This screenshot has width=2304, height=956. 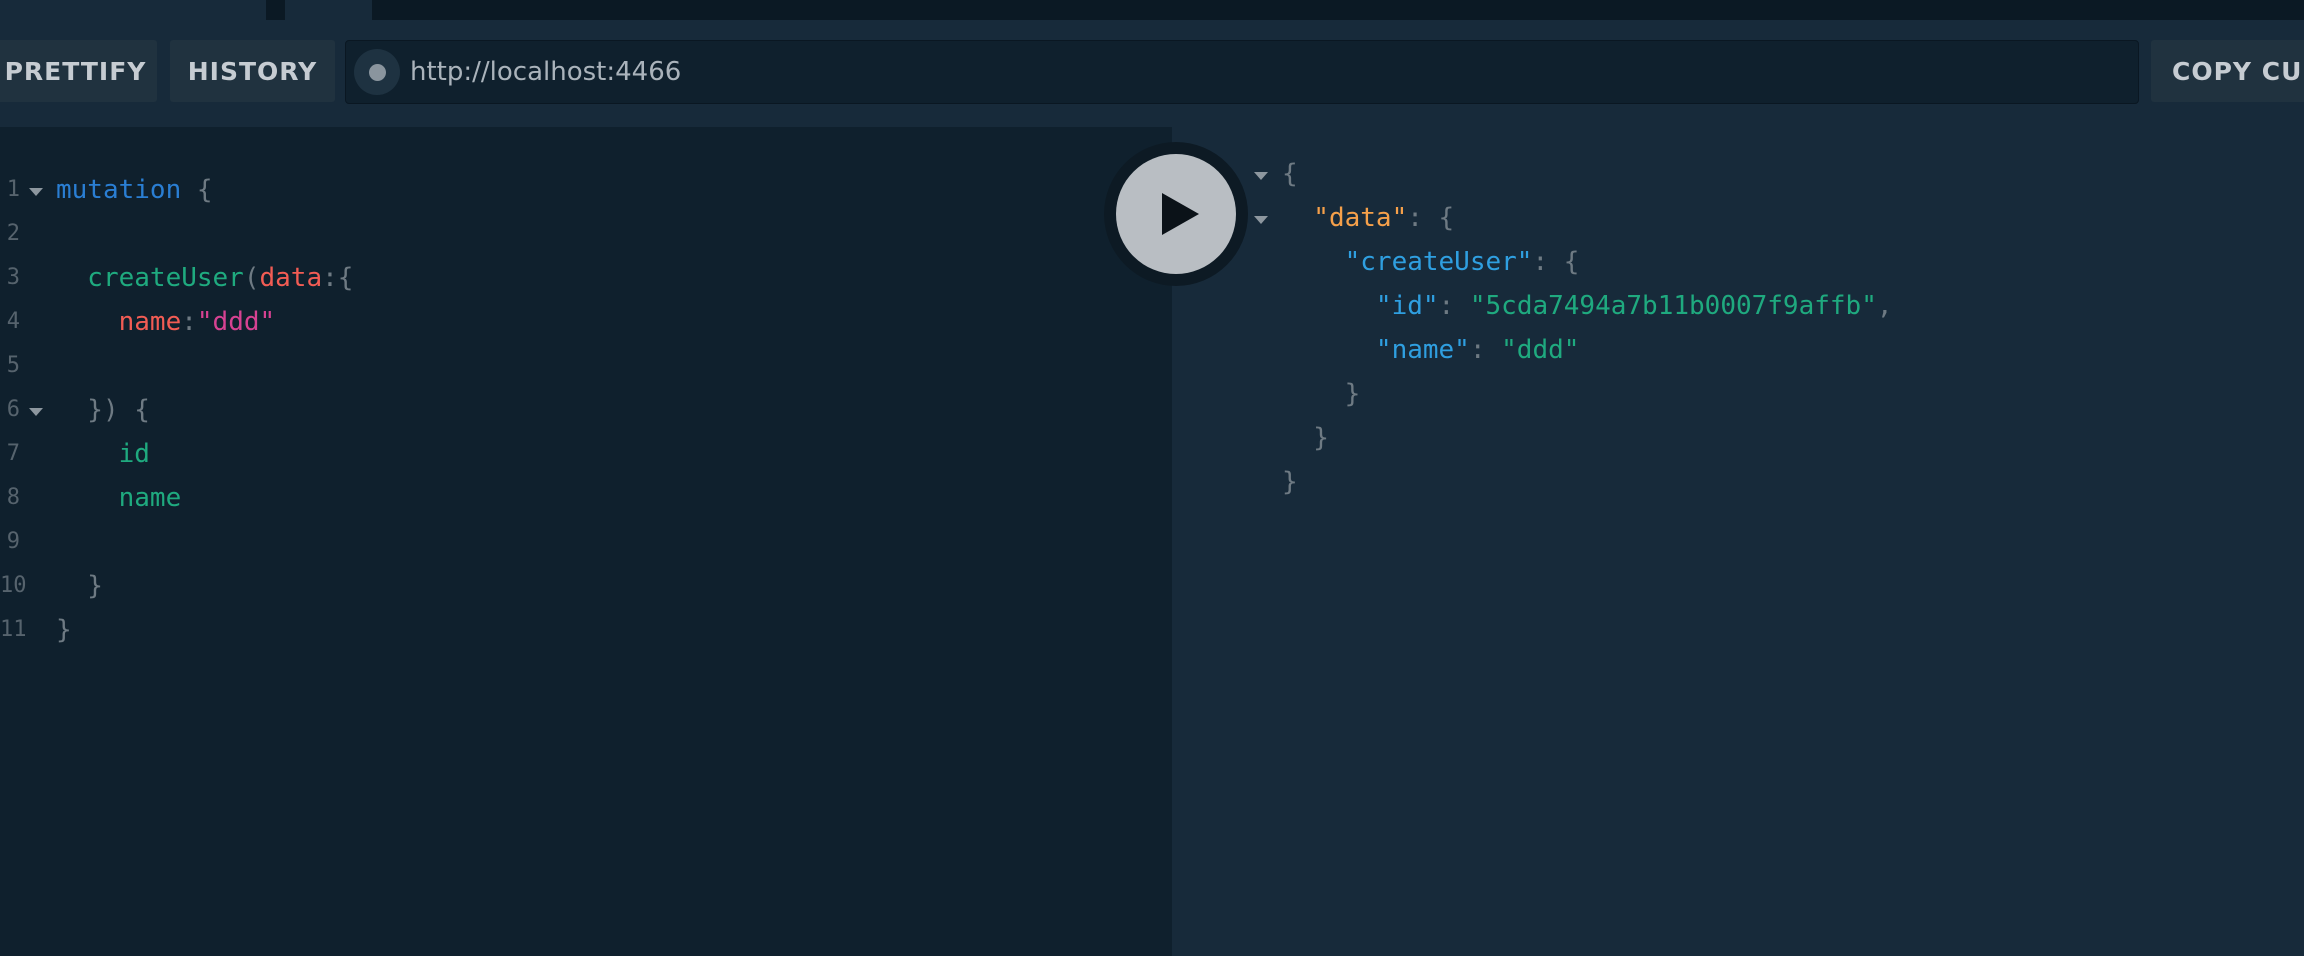 I want to click on line-number: 5, so click(x=13, y=365).